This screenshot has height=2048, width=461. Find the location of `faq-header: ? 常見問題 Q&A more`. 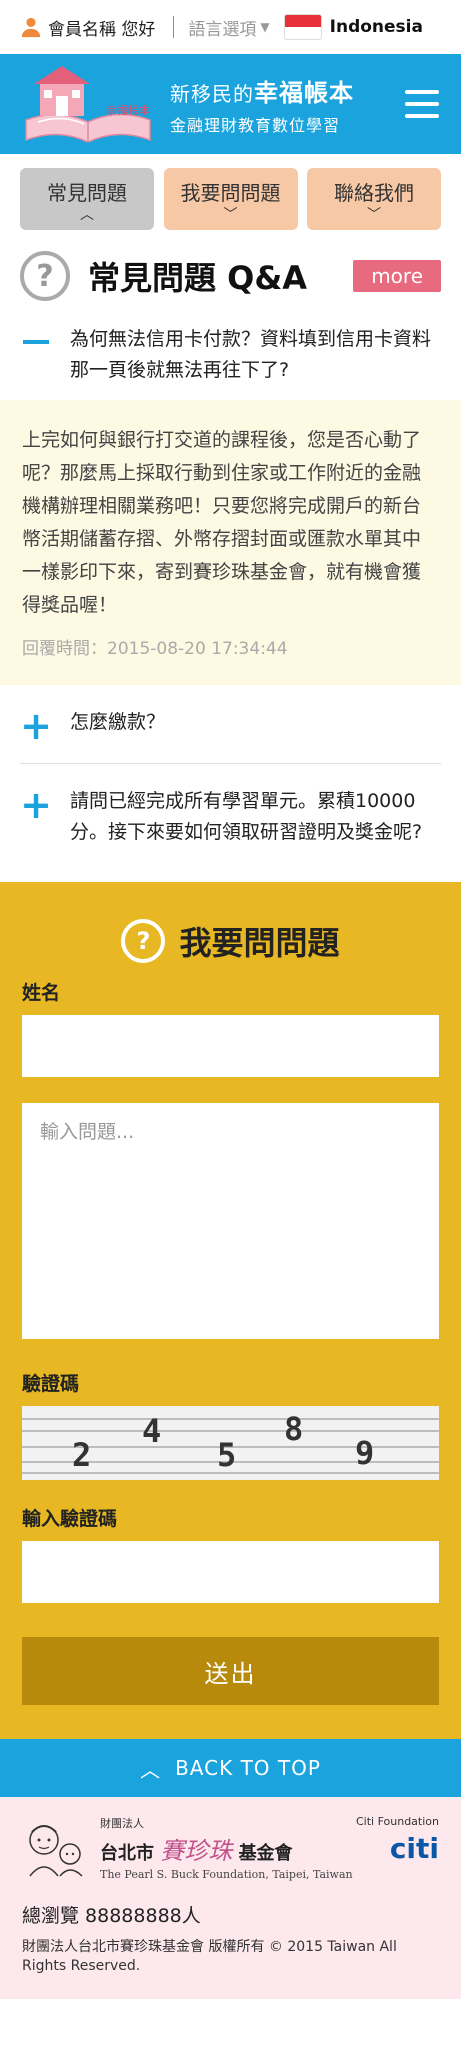

faq-header: ? 常見問題 Q&A more is located at coordinates (230, 276).